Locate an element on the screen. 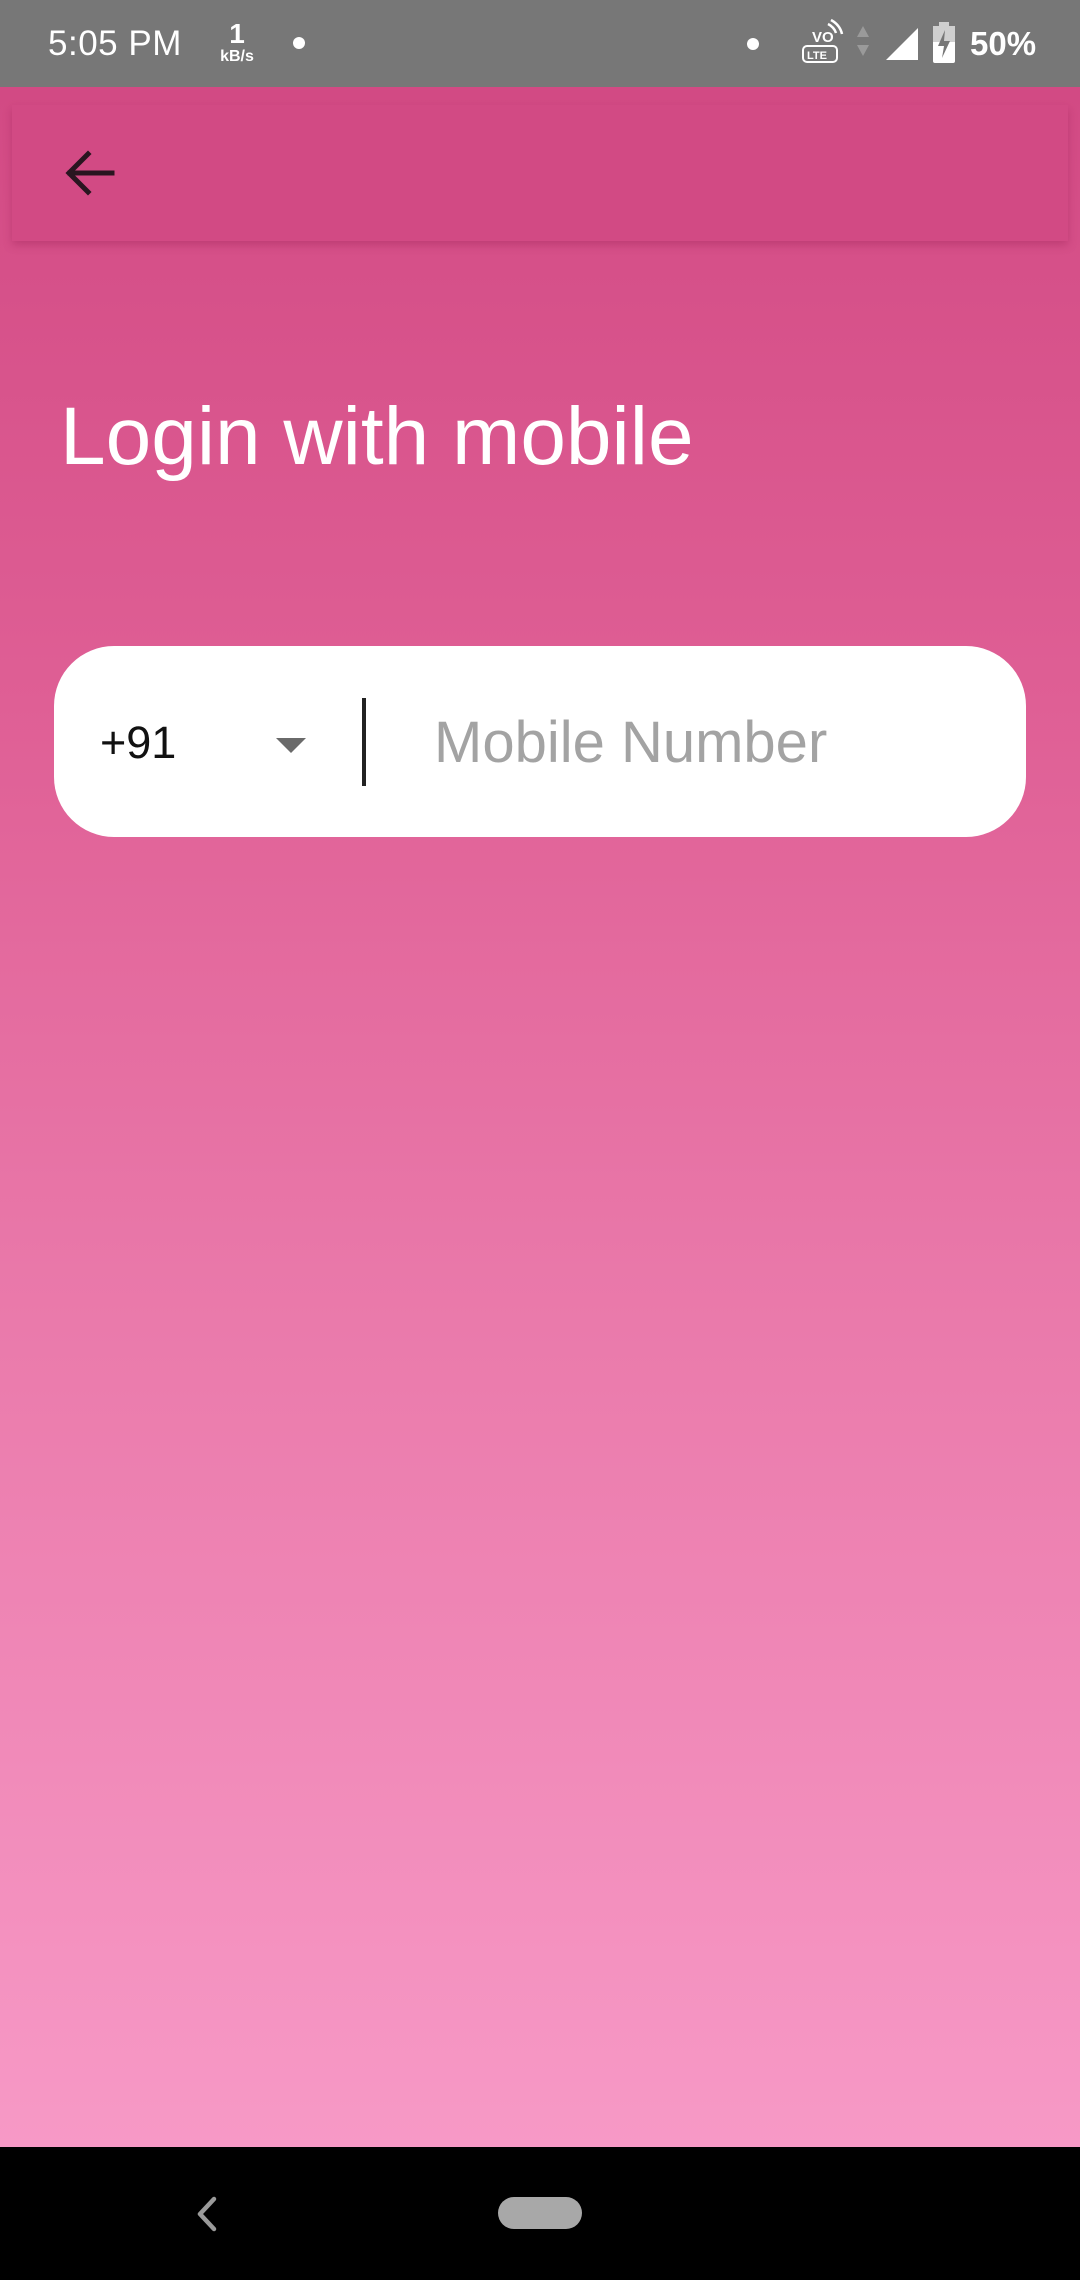  system-nav-bar is located at coordinates (540, 2213).